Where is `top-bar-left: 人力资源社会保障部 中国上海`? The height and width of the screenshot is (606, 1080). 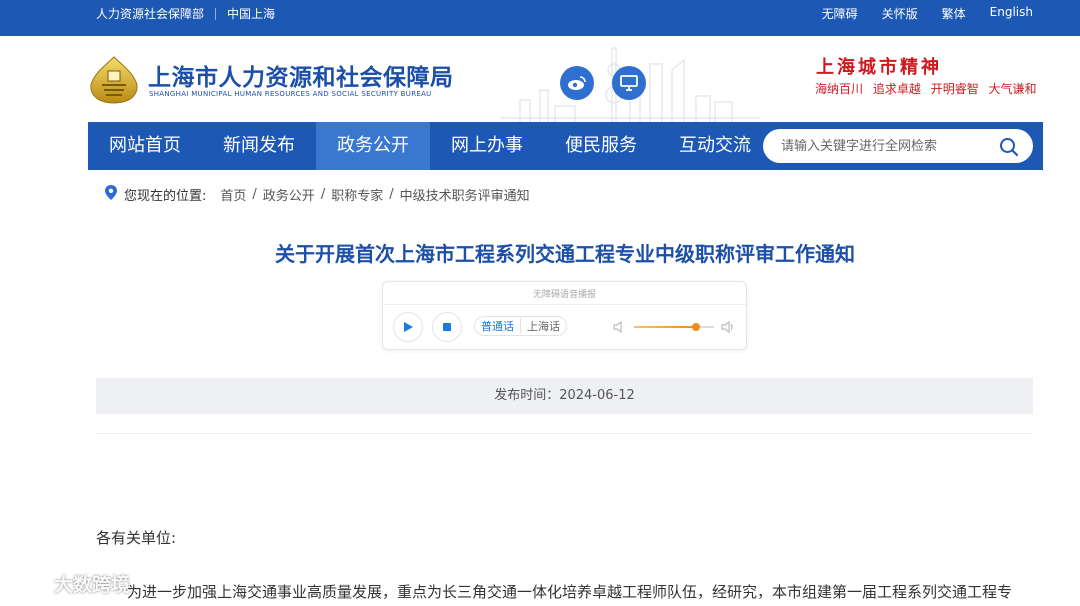
top-bar-left: 人力资源社会保障部 中国上海 is located at coordinates (185, 13).